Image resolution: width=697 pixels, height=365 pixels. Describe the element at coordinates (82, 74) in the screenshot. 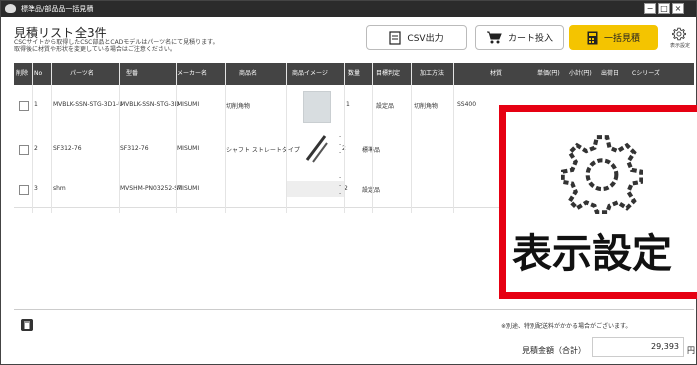

I see `column-header-part-name: パーツ名` at that location.